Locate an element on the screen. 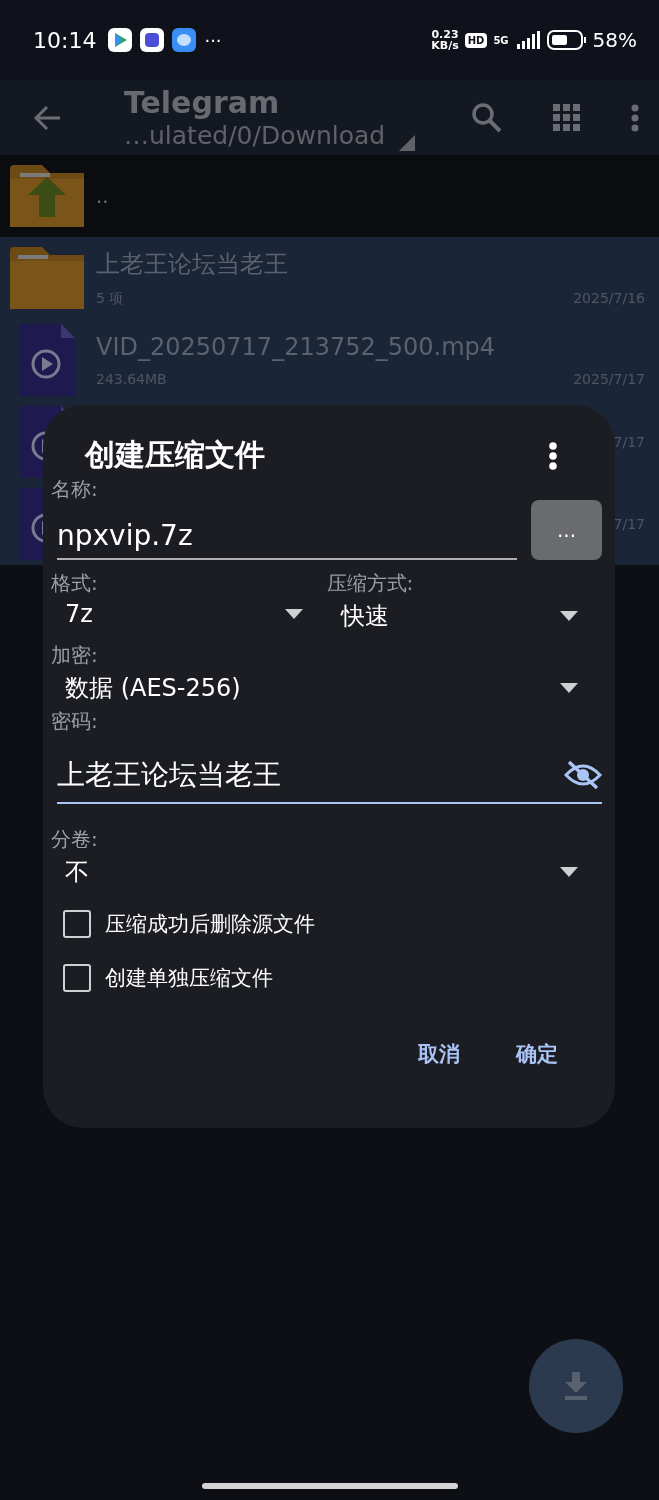  field-label: 格式: is located at coordinates (75, 583).